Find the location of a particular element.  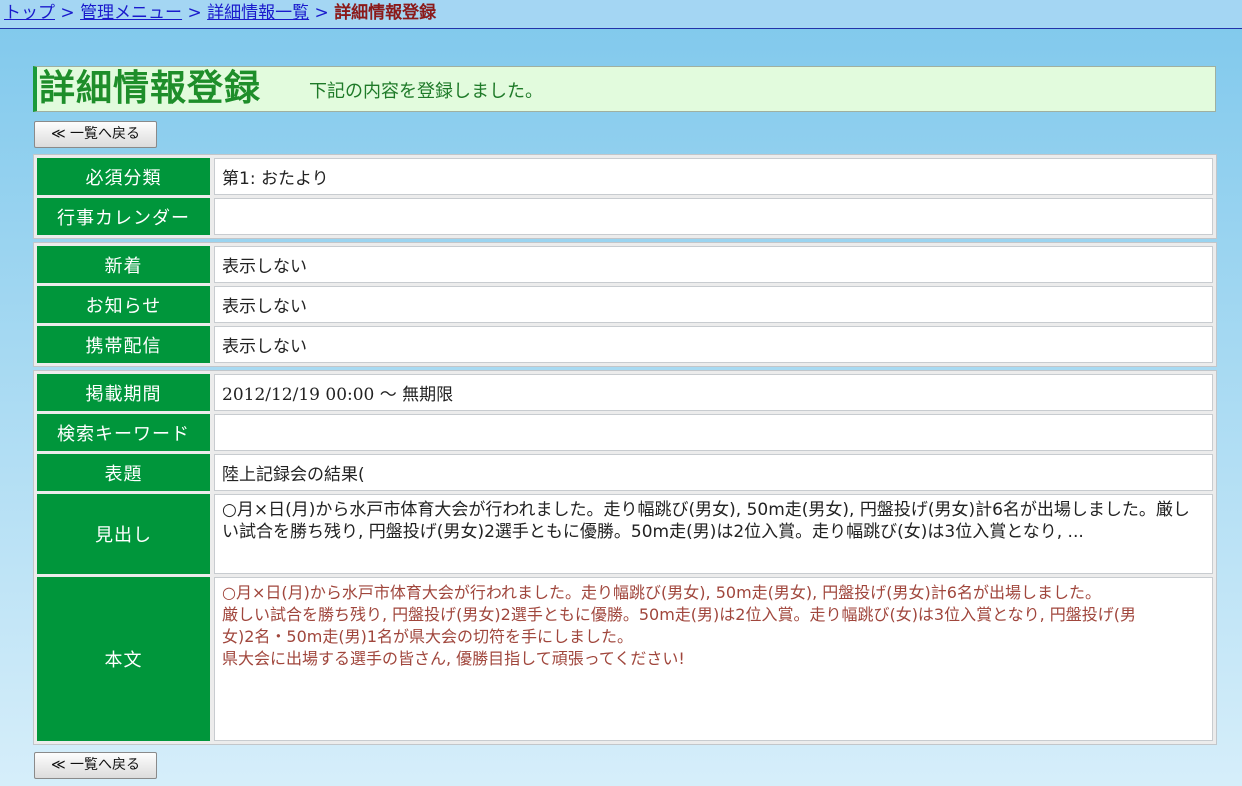

field-row-event-calendar: 行事カレンダー is located at coordinates (625, 216).